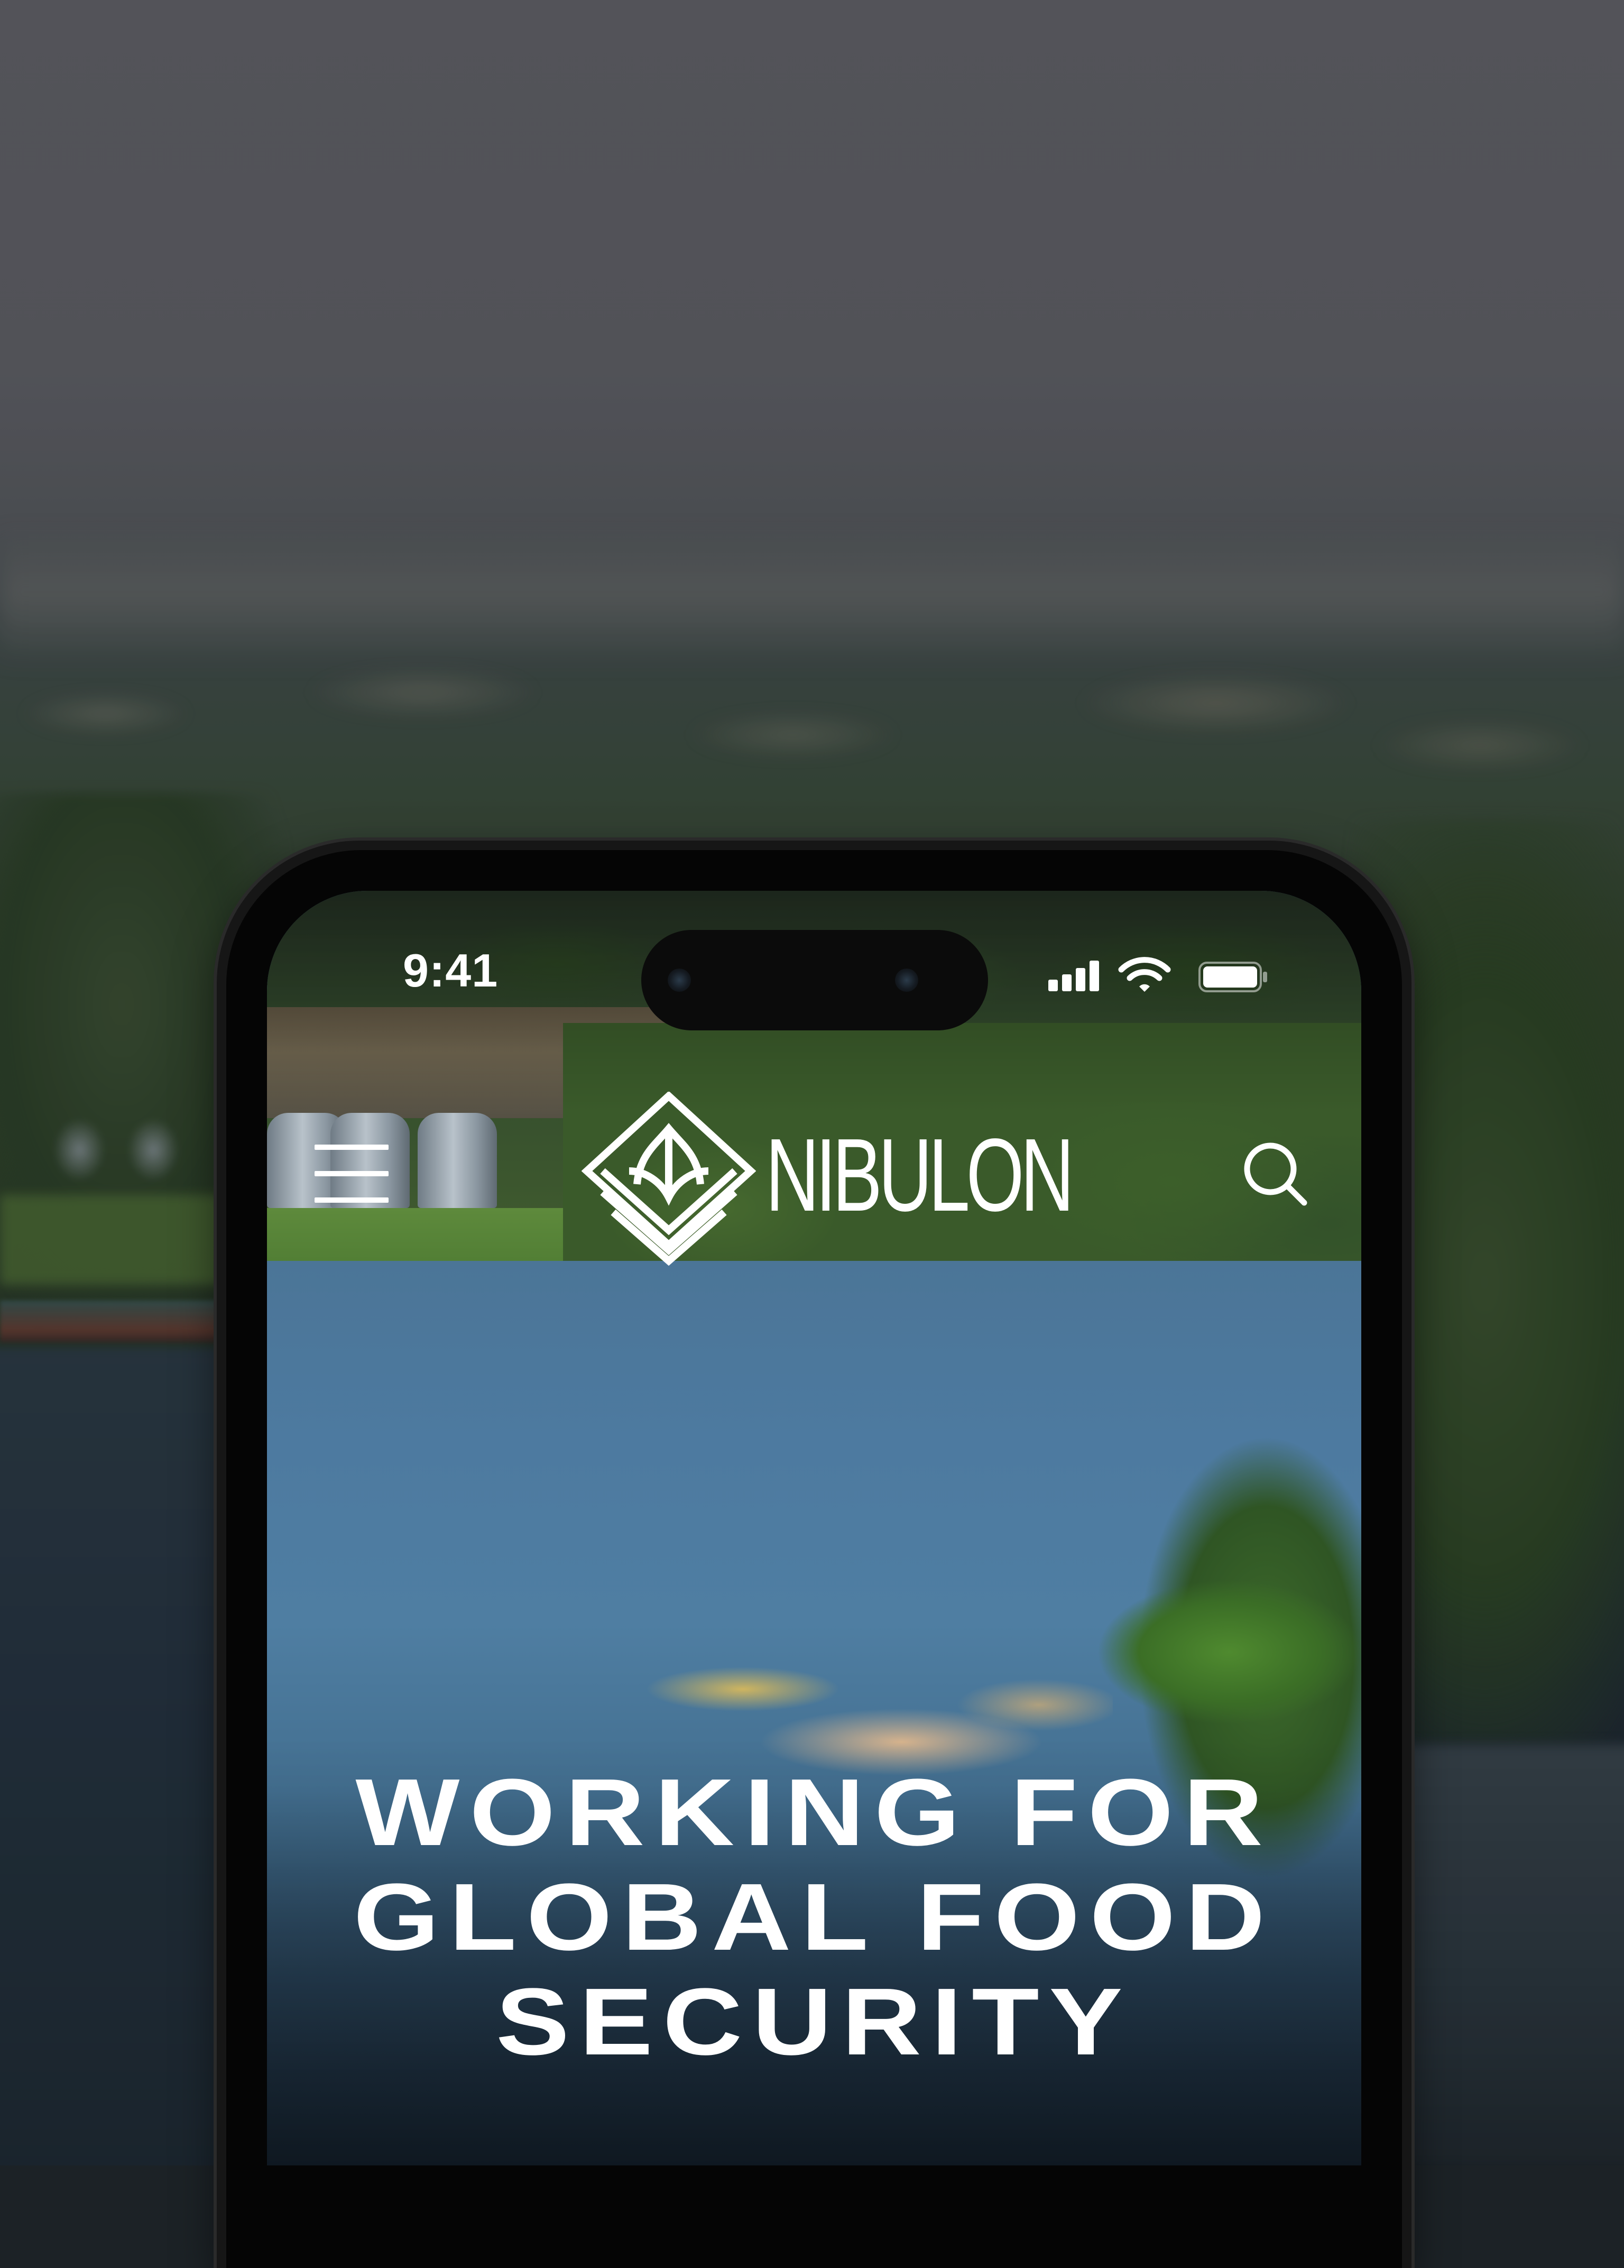 This screenshot has height=2268, width=1624. What do you see at coordinates (679, 981) in the screenshot?
I see `front-camera-icon` at bounding box center [679, 981].